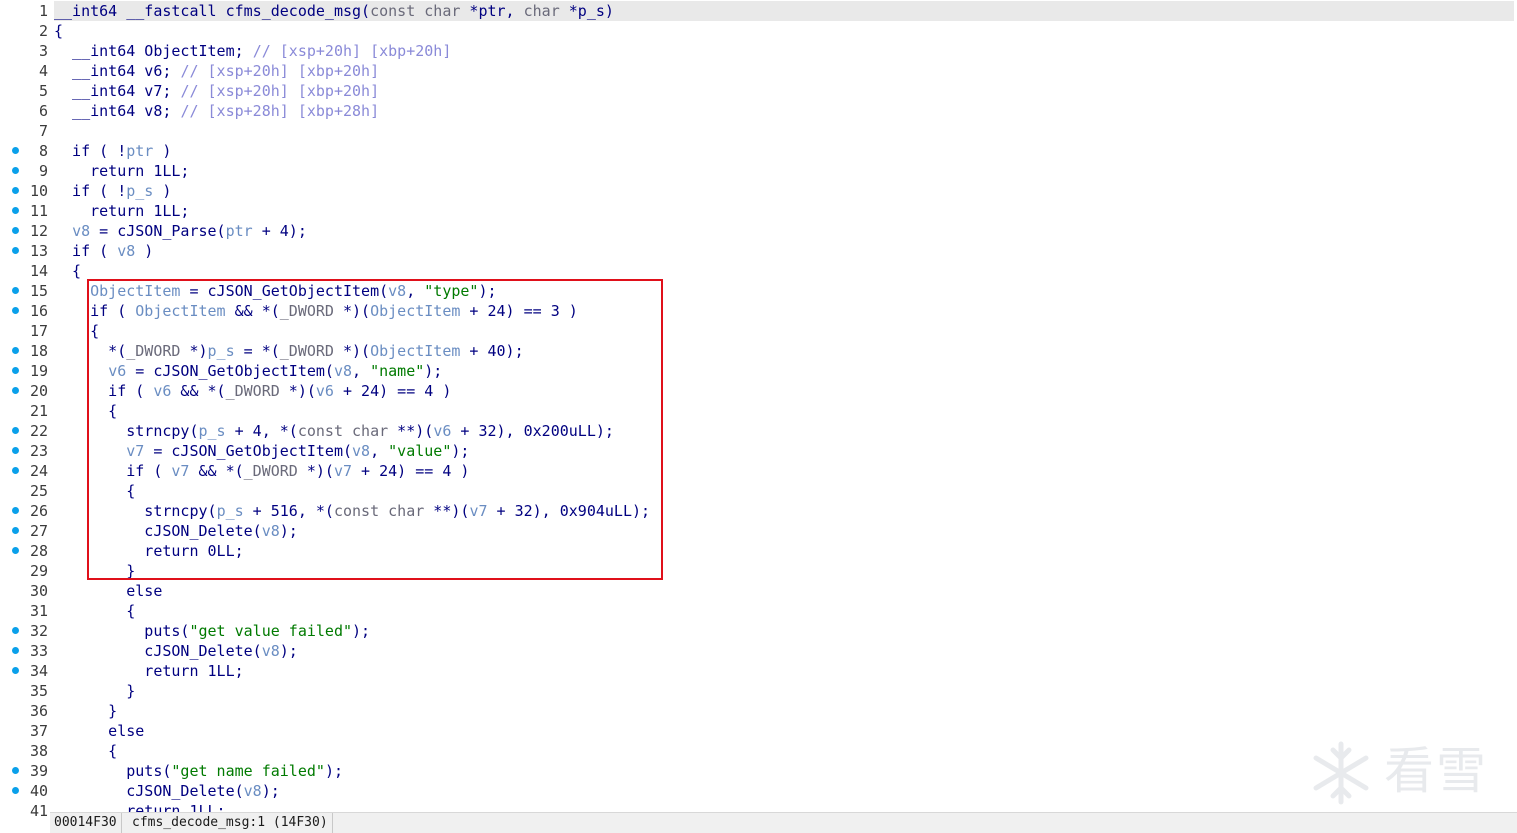 The width and height of the screenshot is (1517, 833). What do you see at coordinates (216, 91) in the screenshot?
I see `code-line: __int64 v7; // [xsp+20h] [xbp+20h]` at bounding box center [216, 91].